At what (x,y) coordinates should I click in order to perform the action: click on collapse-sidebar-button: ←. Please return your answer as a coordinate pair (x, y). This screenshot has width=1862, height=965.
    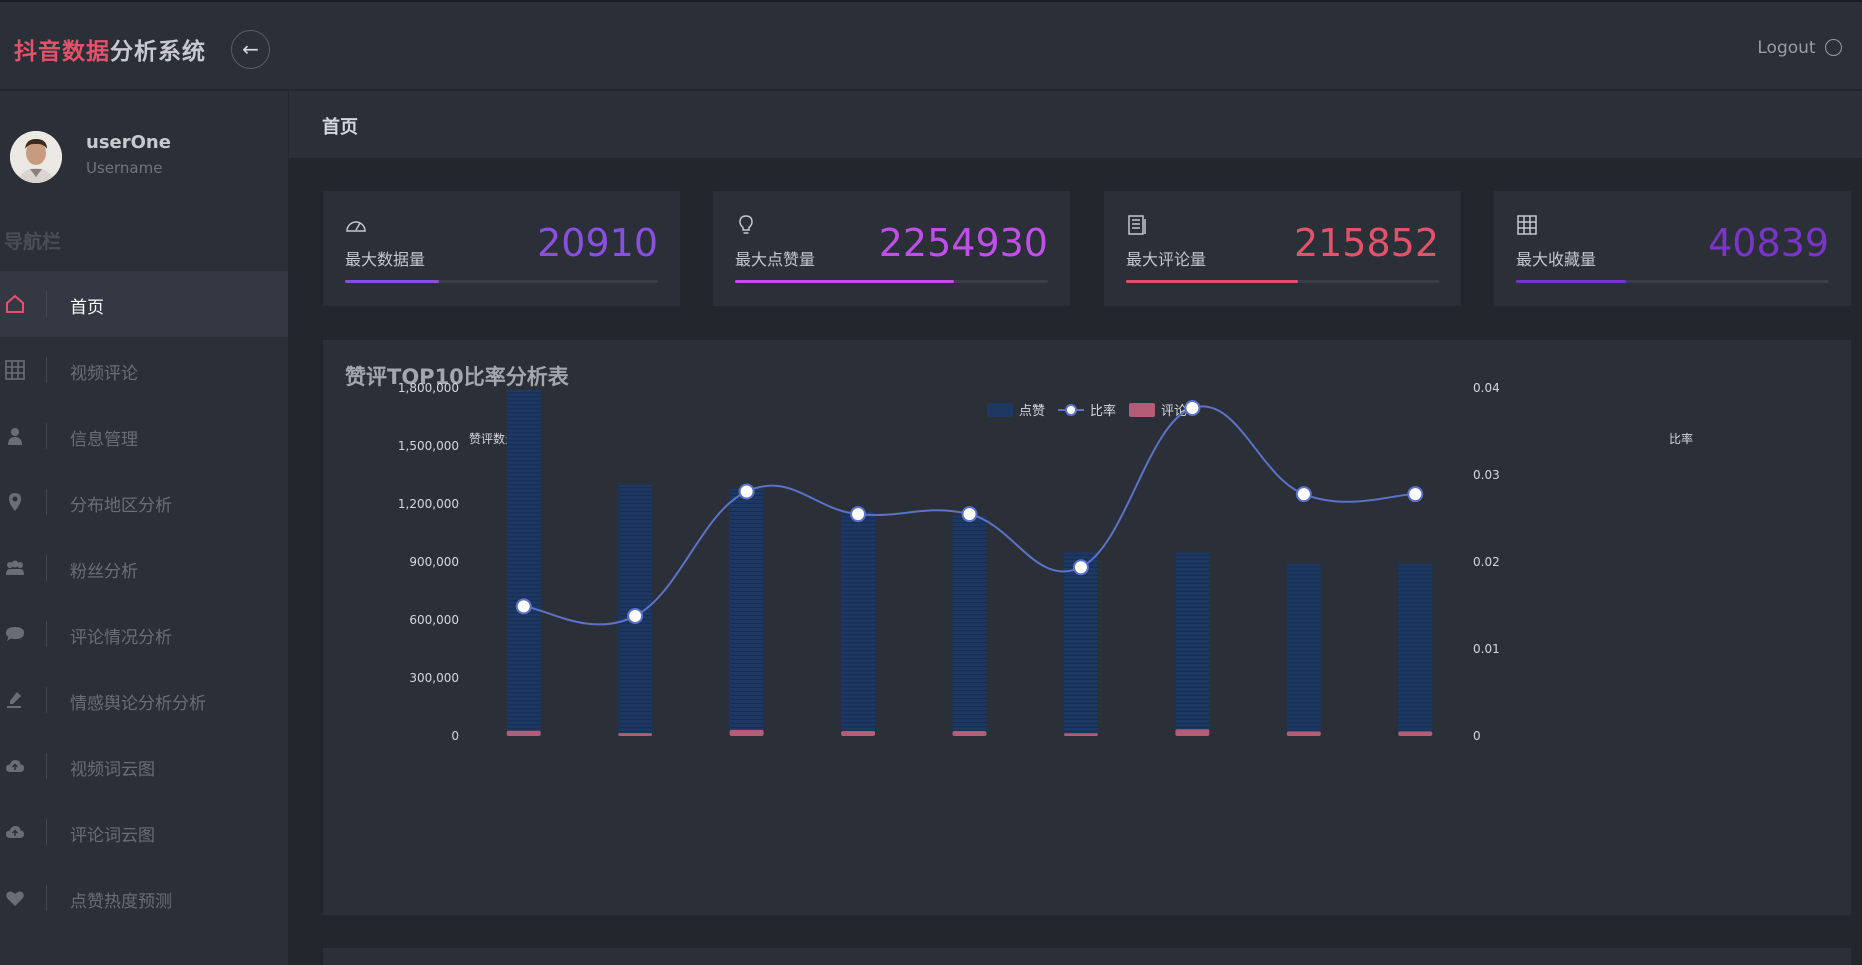
    Looking at the image, I should click on (250, 49).